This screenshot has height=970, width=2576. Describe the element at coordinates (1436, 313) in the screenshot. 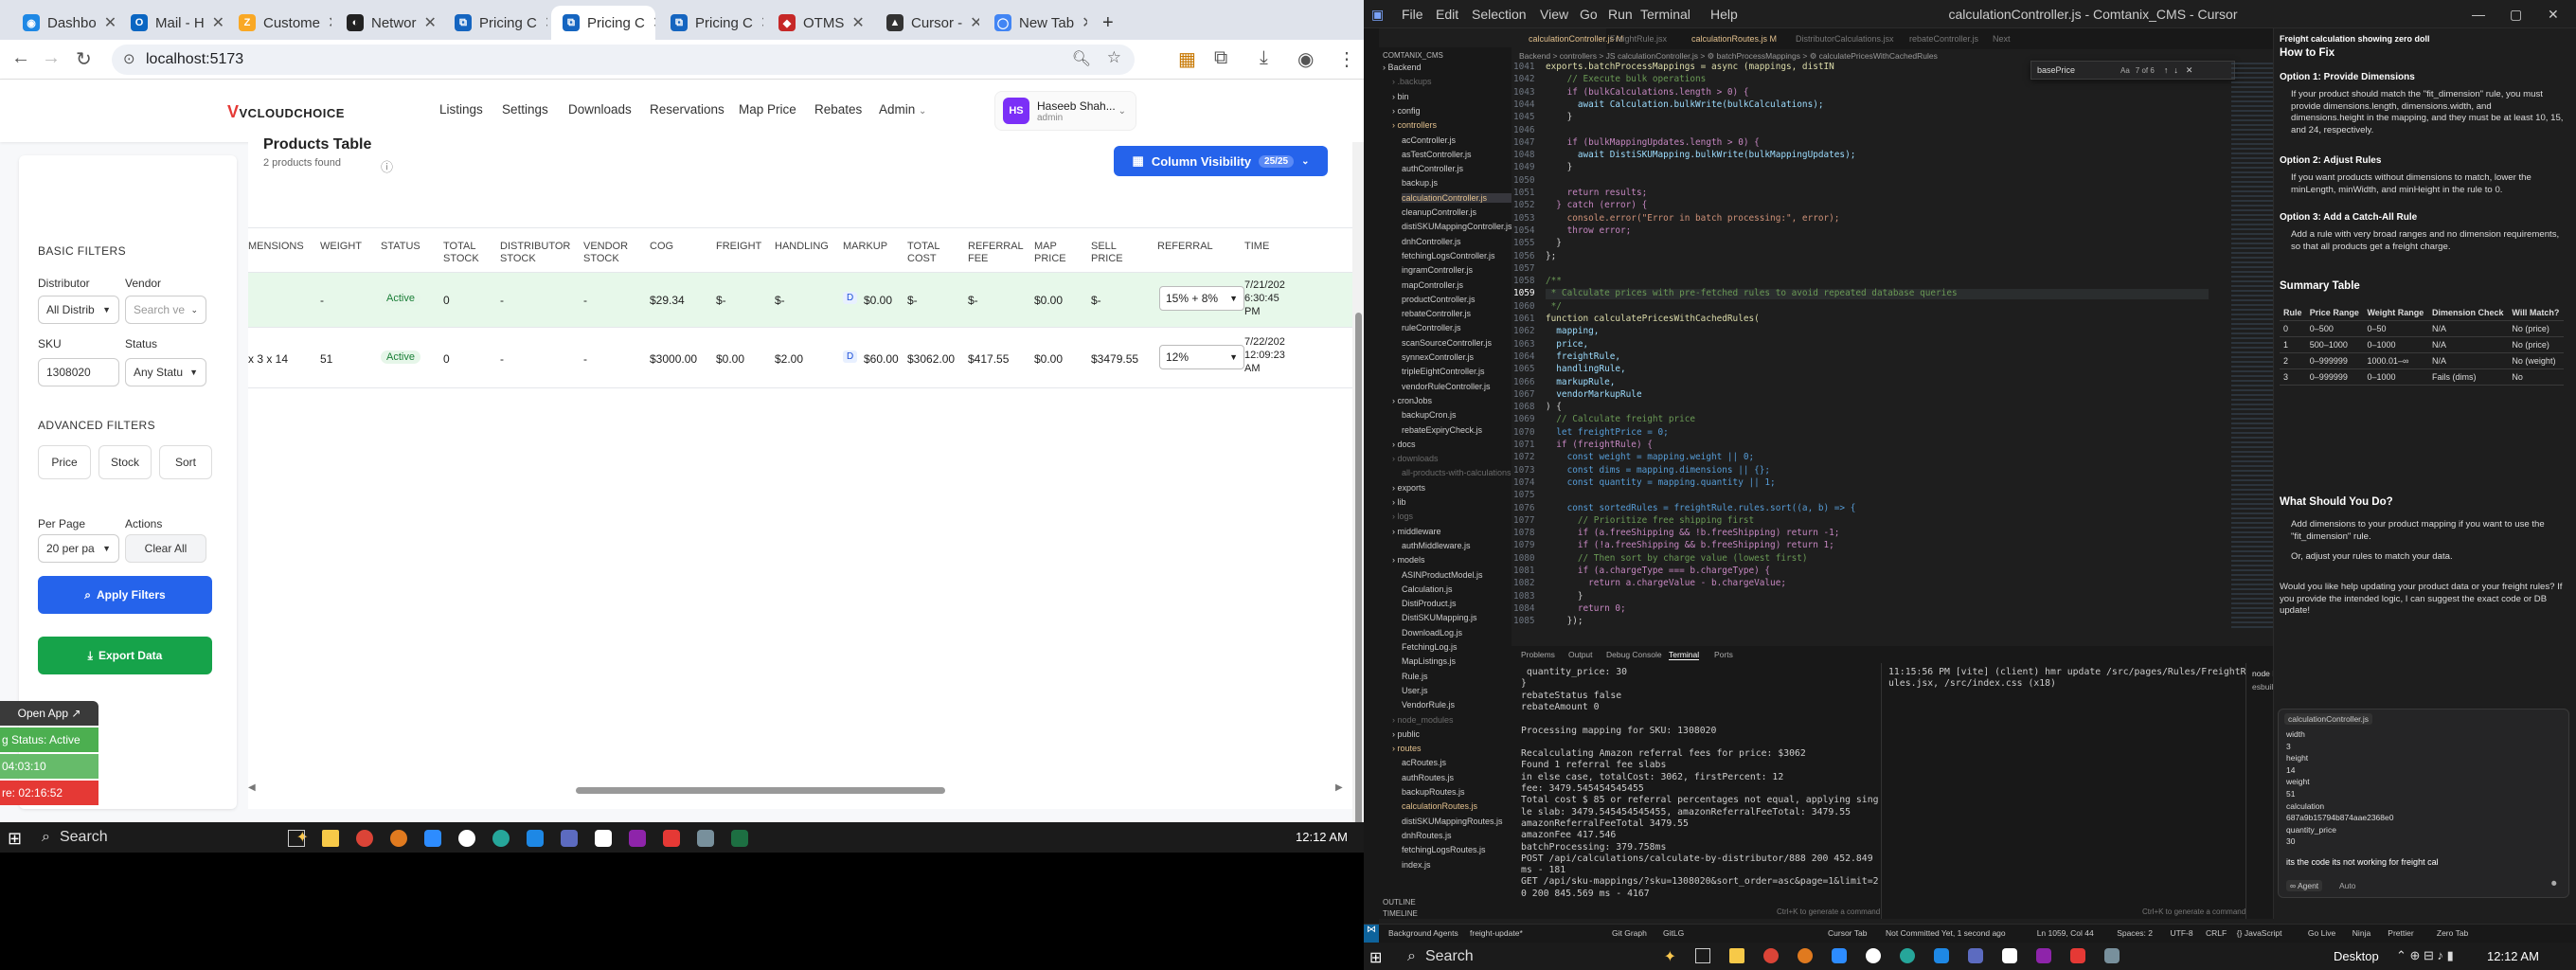

I see `explorer-file: rebateController.js` at that location.